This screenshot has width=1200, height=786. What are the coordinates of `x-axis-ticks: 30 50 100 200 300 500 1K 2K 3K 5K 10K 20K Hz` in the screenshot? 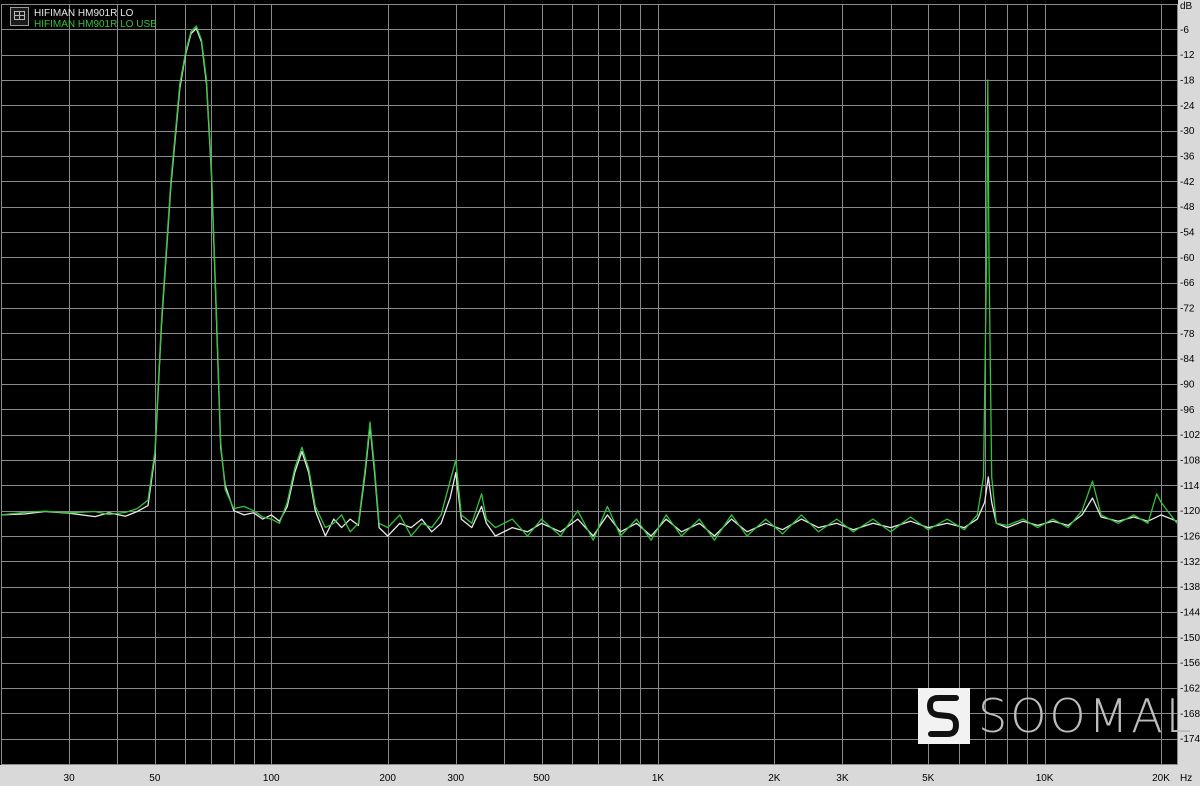 It's located at (600, 775).